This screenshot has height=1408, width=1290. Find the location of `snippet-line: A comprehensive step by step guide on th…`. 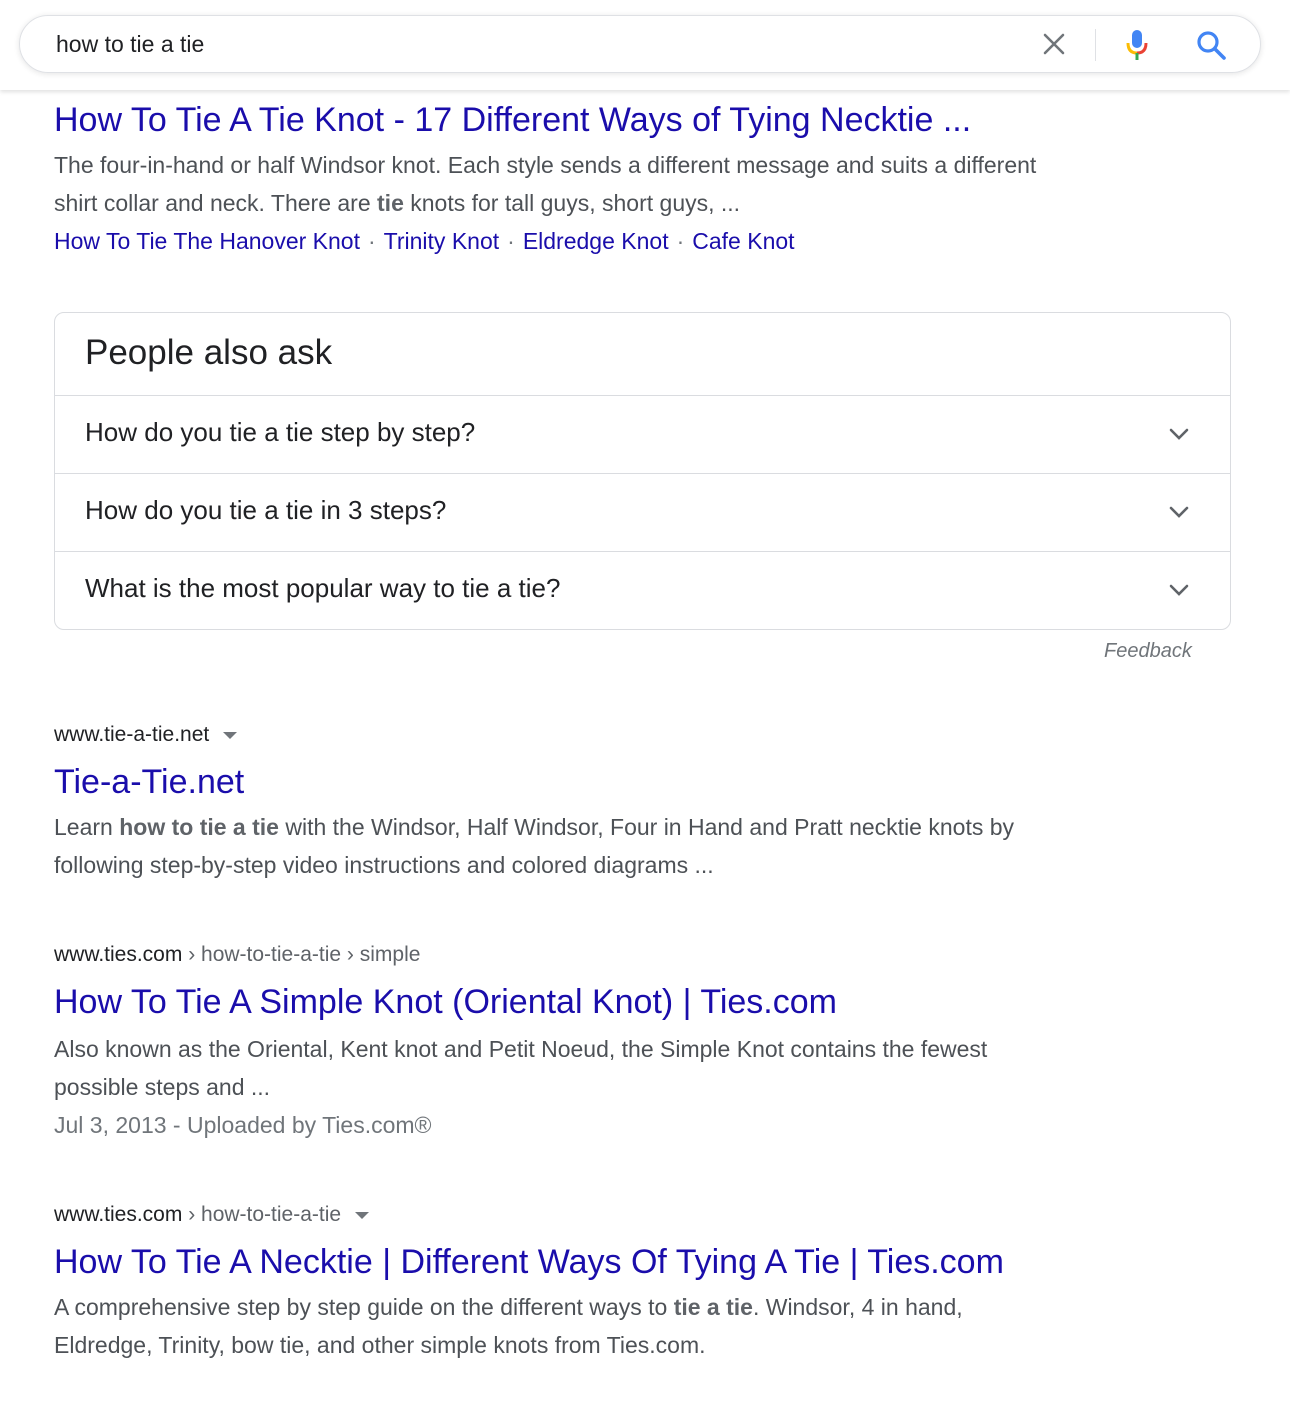

snippet-line: A comprehensive step by step guide on th… is located at coordinates (609, 1307).